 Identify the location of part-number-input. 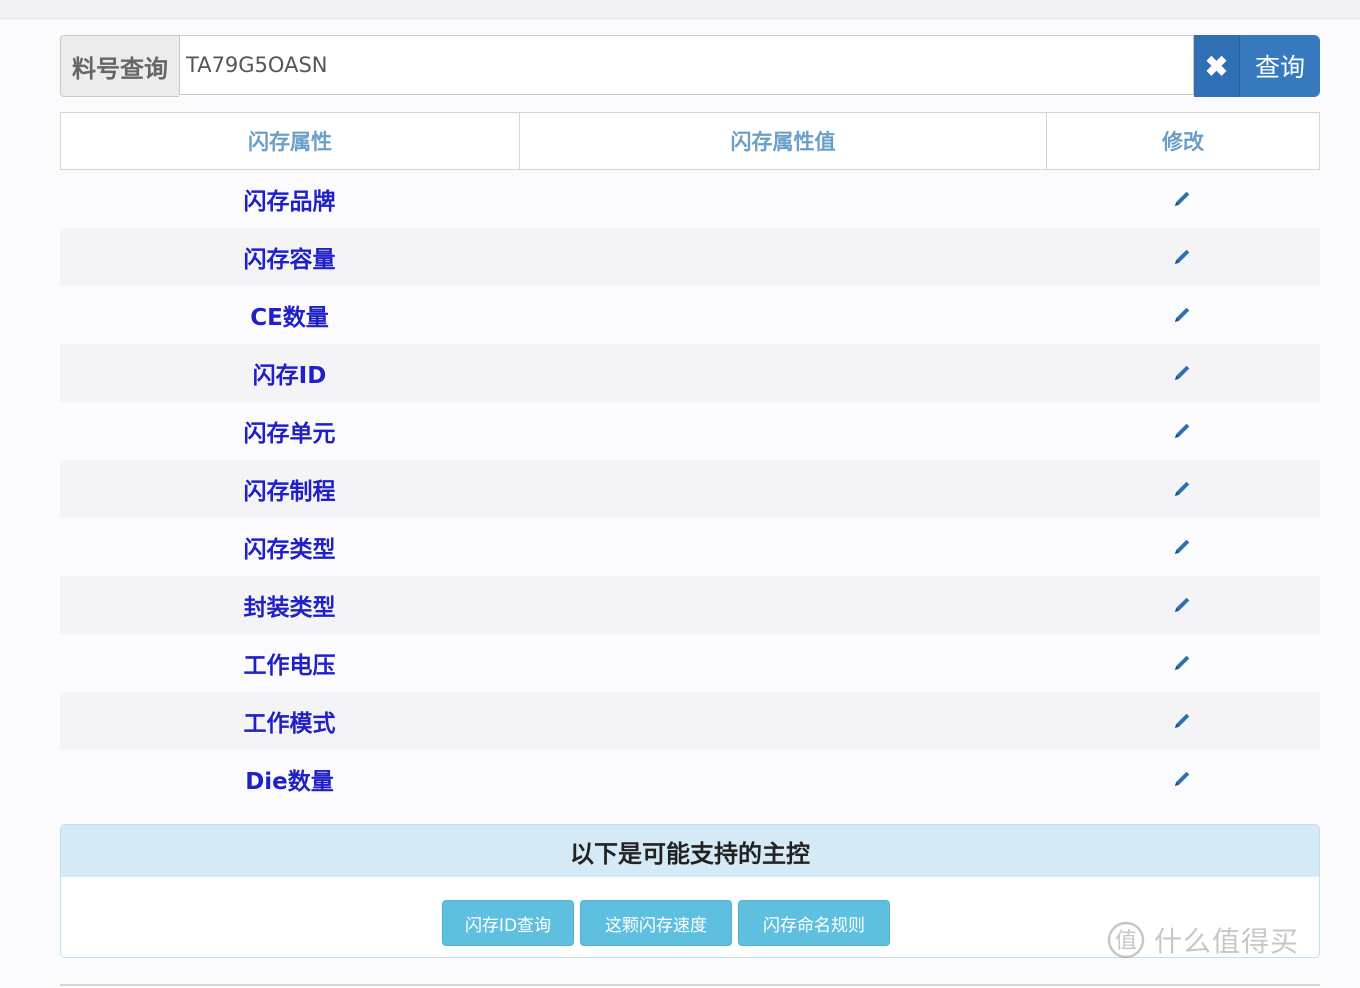
(686, 65).